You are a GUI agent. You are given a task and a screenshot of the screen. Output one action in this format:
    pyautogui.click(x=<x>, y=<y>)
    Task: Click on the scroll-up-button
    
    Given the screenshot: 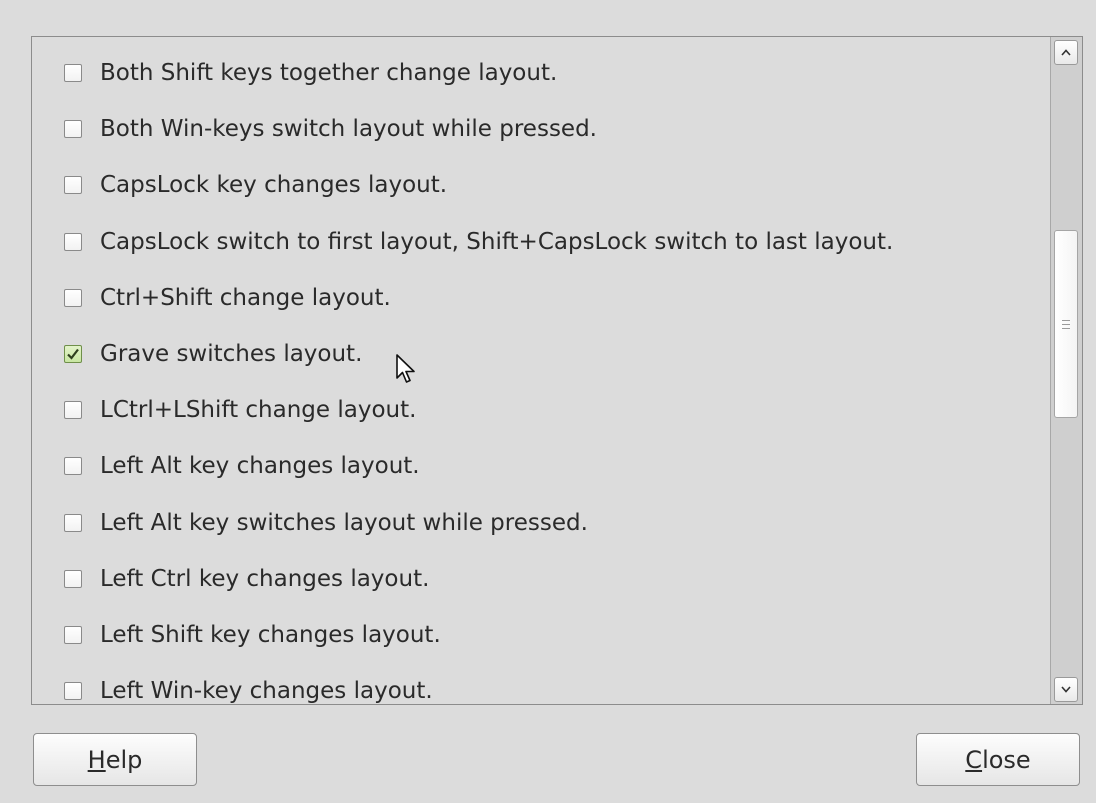 What is the action you would take?
    pyautogui.click(x=1066, y=52)
    